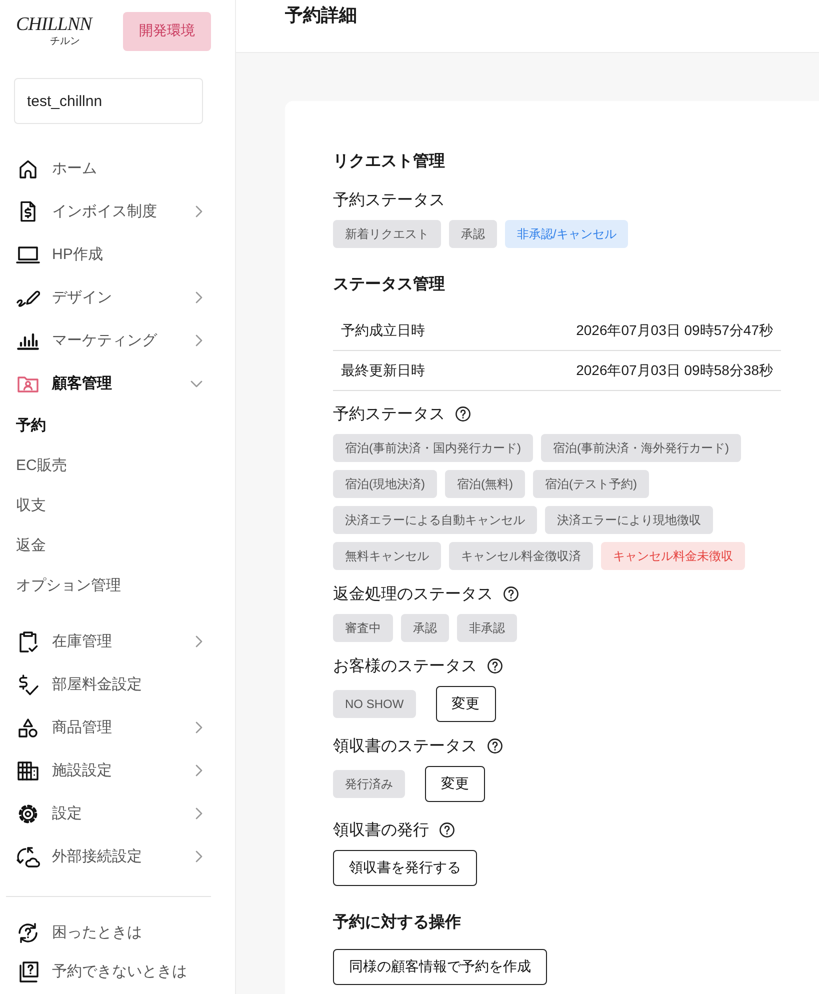  I want to click on section-title: リクエスト管理, so click(389, 162).